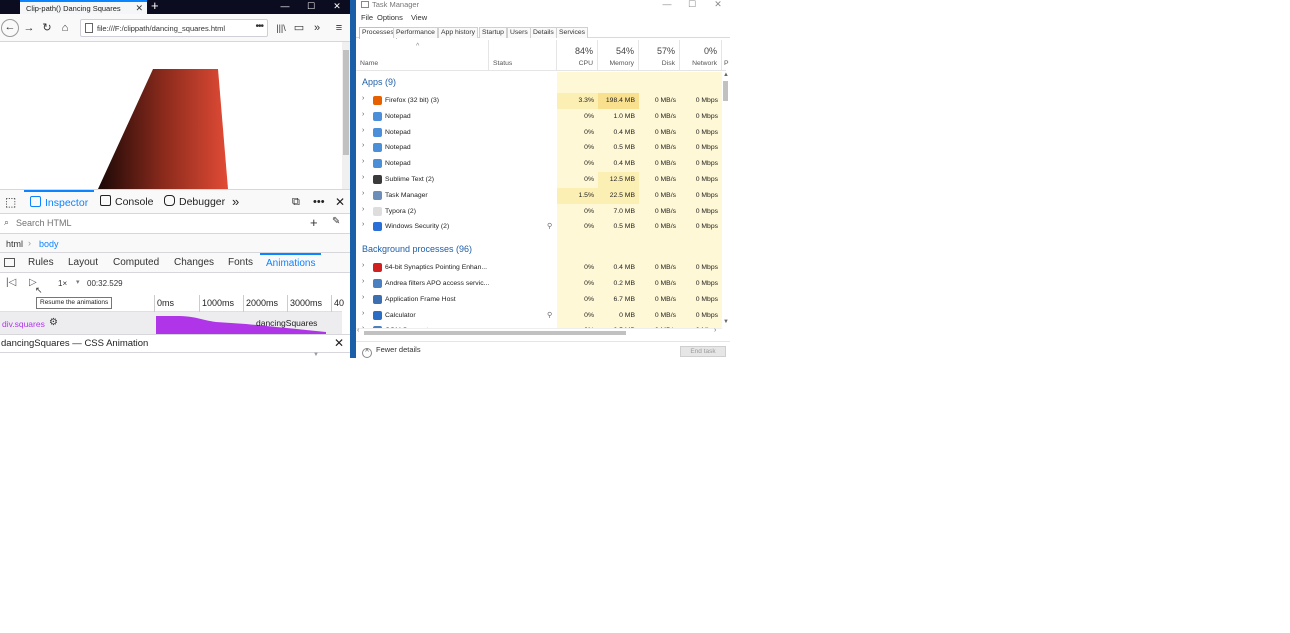 This screenshot has width=1290, height=633. Describe the element at coordinates (291, 263) in the screenshot. I see `tab-animations: Animations` at that location.